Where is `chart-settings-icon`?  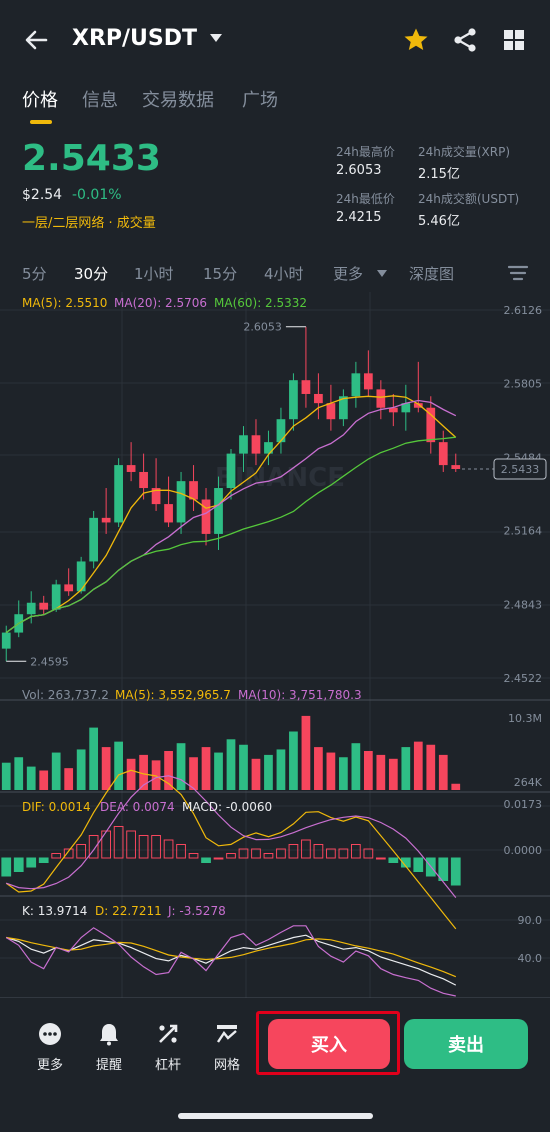
chart-settings-icon is located at coordinates (518, 273).